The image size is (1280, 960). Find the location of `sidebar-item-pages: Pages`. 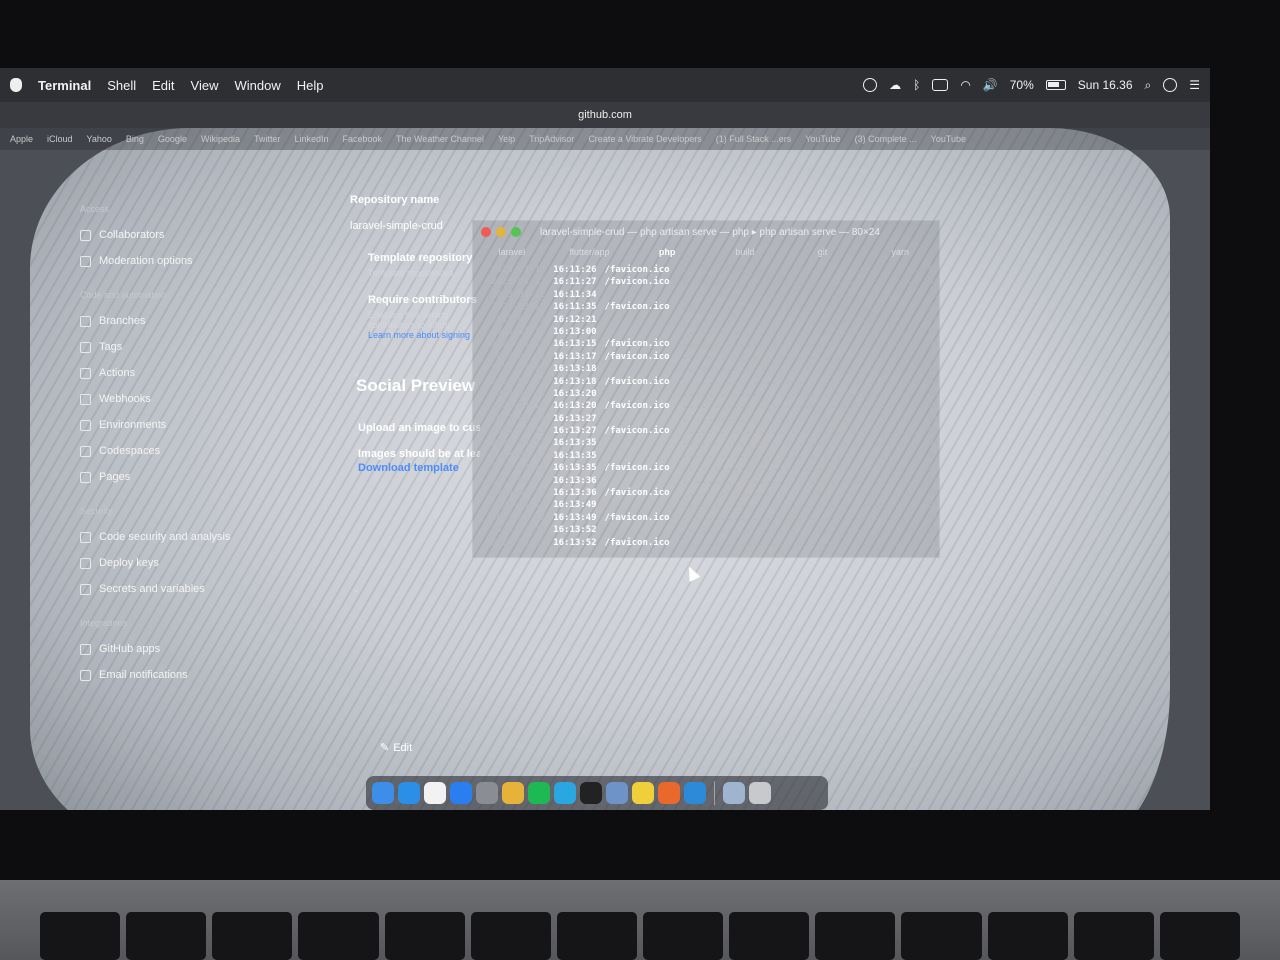

sidebar-item-pages: Pages is located at coordinates (220, 477).